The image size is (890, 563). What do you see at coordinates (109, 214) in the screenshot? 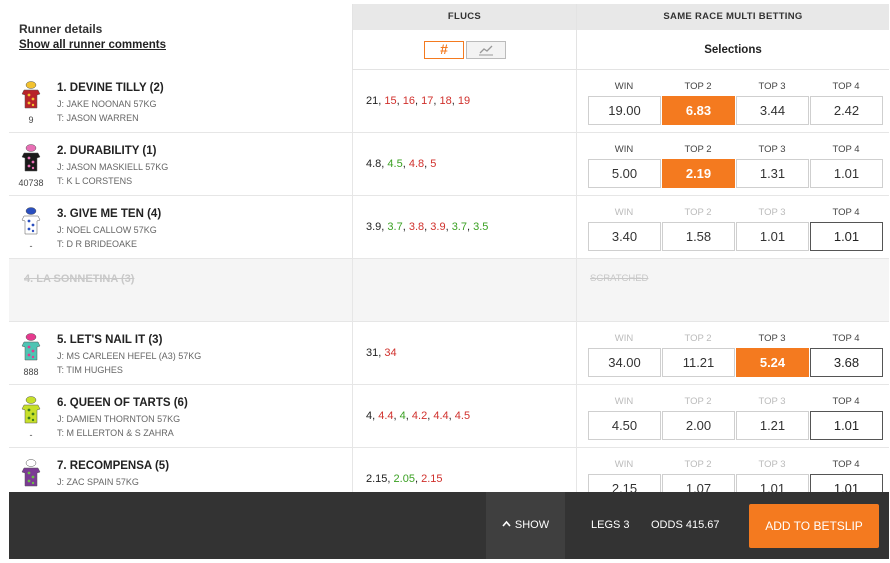
I see `runner-name: 3. GIVE ME TEN (4)` at bounding box center [109, 214].